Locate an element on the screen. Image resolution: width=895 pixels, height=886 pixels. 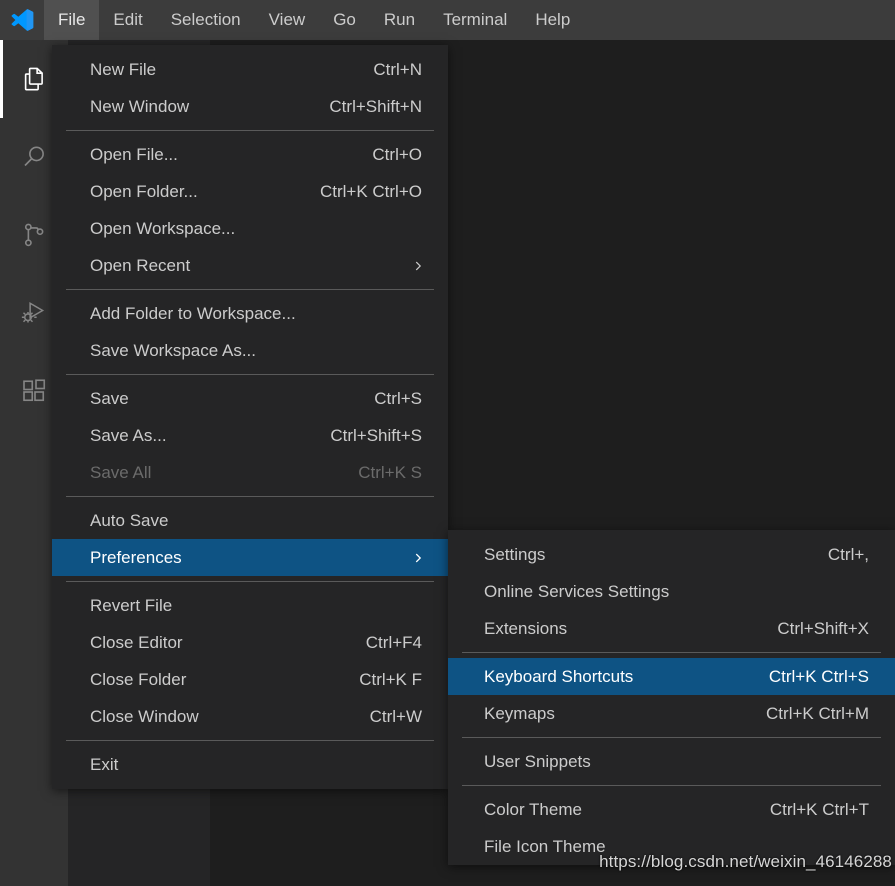
menu-item-auto-save: Auto Save is located at coordinates (250, 520).